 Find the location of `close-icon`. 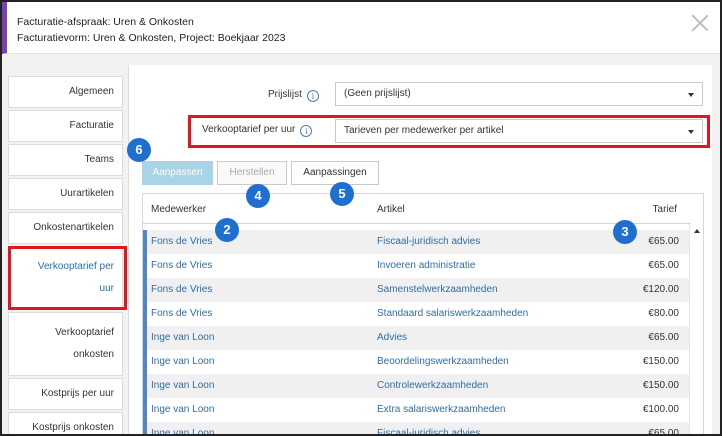

close-icon is located at coordinates (700, 23).